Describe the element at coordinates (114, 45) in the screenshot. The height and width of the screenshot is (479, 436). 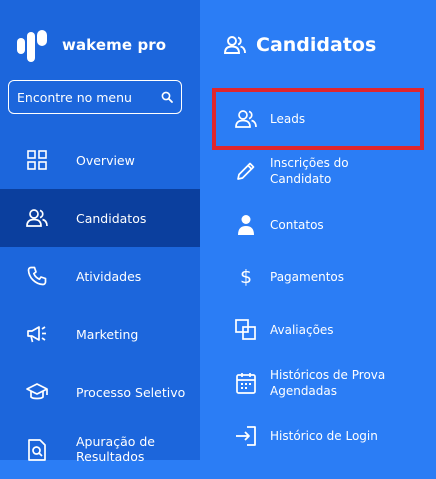
I see `brand-name: wakeme pro` at that location.